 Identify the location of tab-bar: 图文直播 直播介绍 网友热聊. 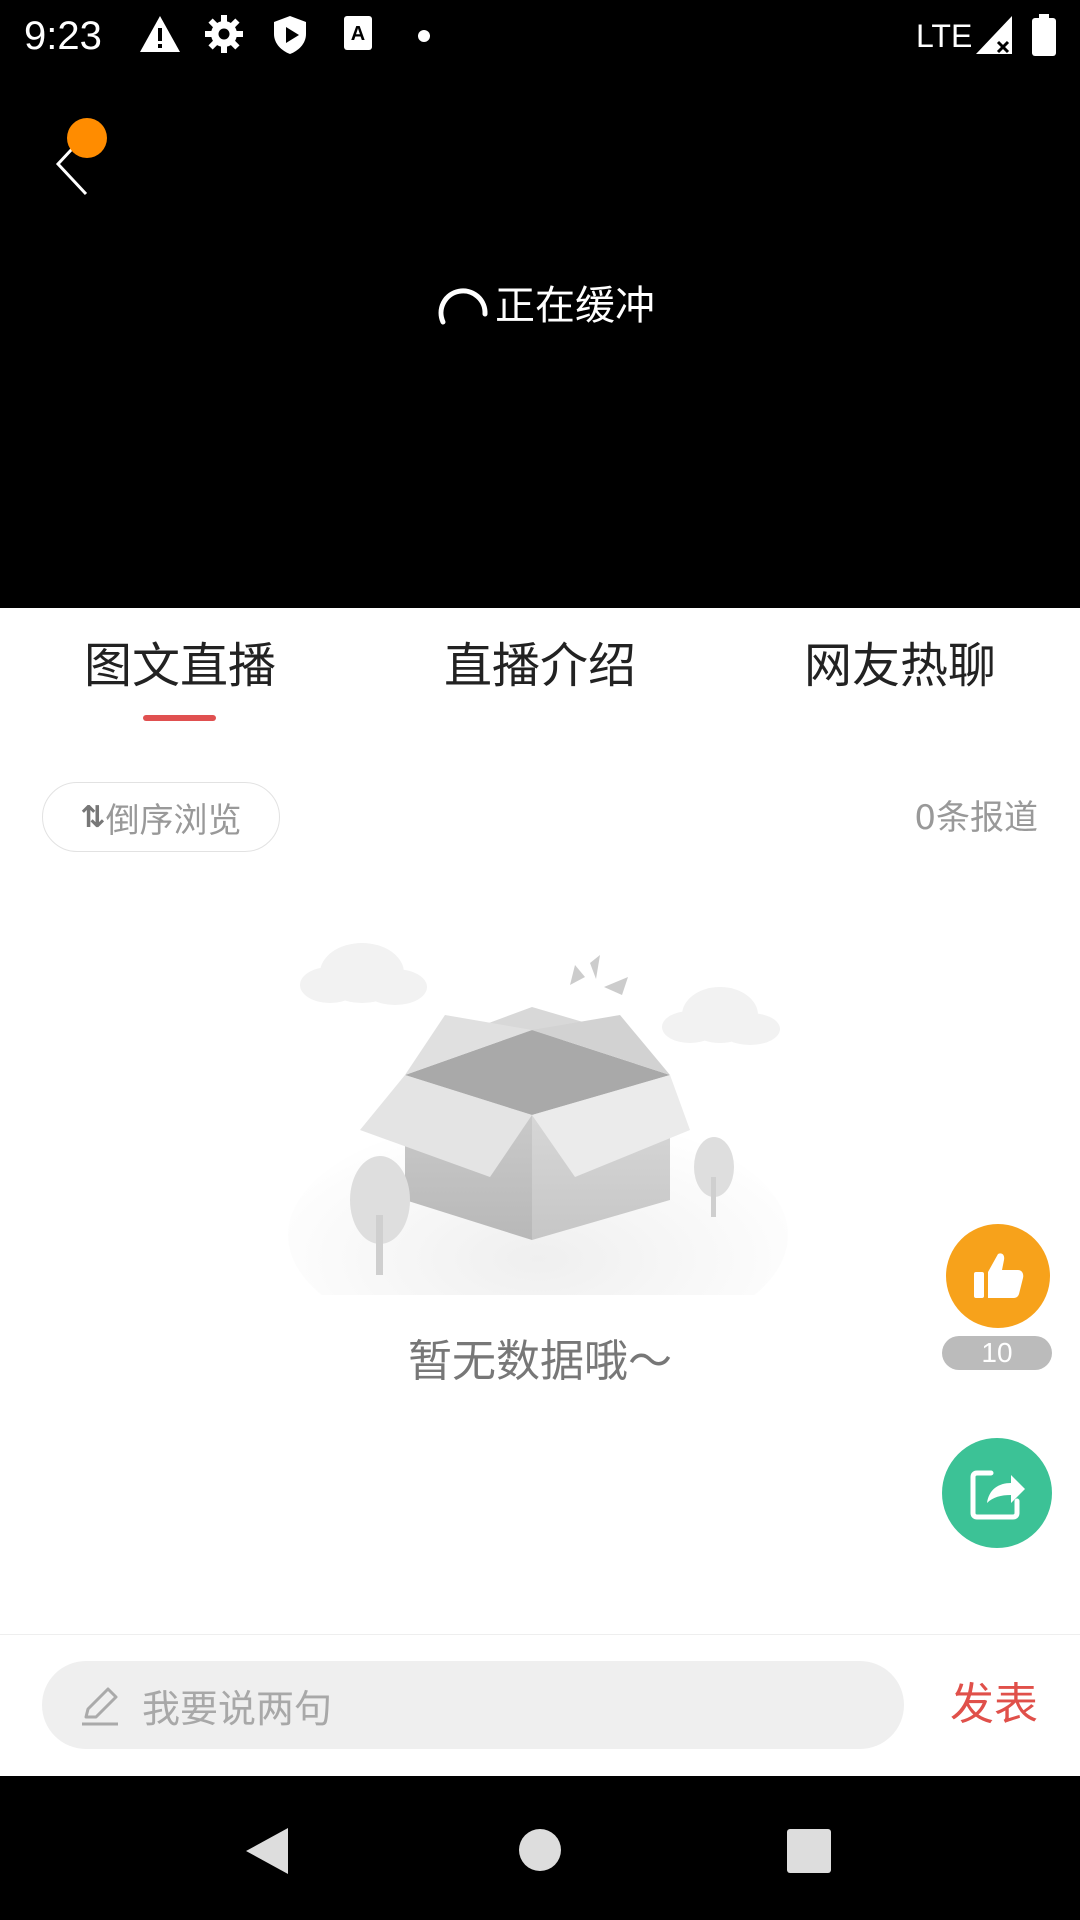
(540, 666).